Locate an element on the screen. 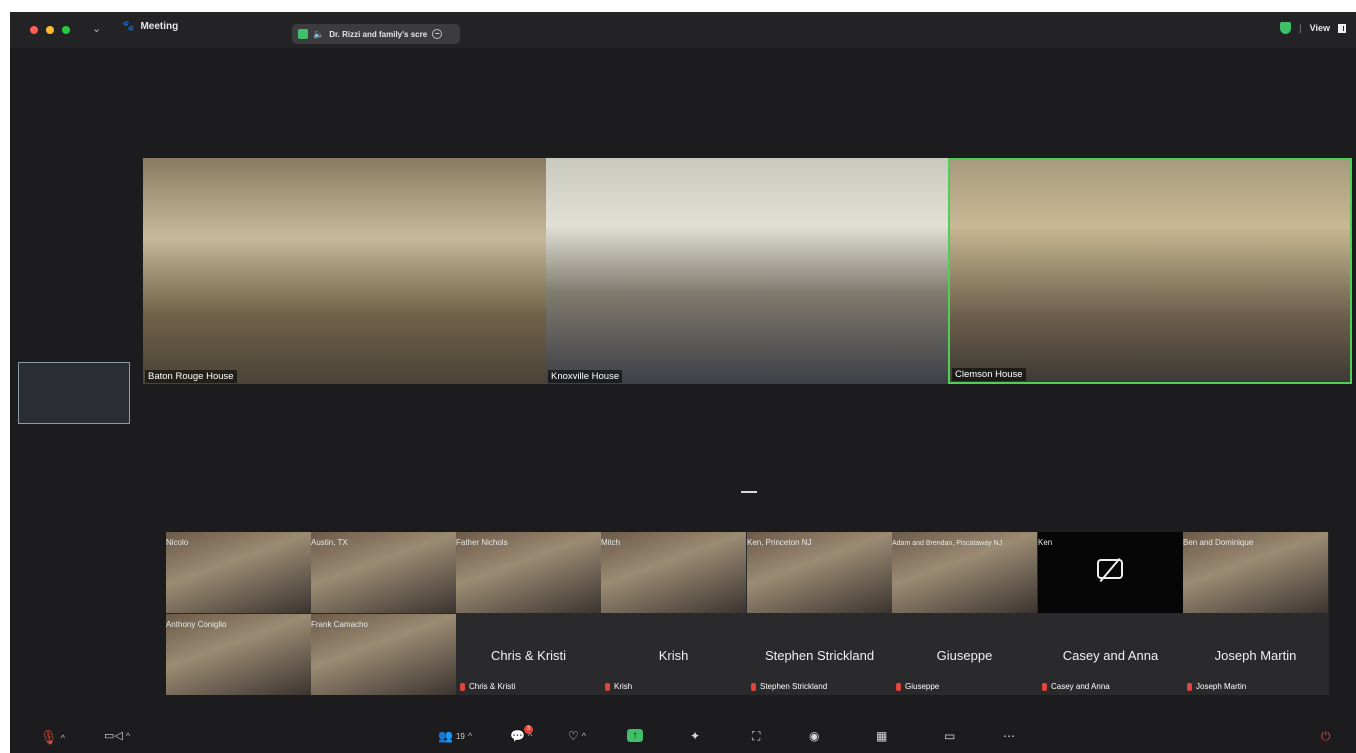 The image size is (1356, 753). participant-name: Stephen Strickland is located at coordinates (794, 686).